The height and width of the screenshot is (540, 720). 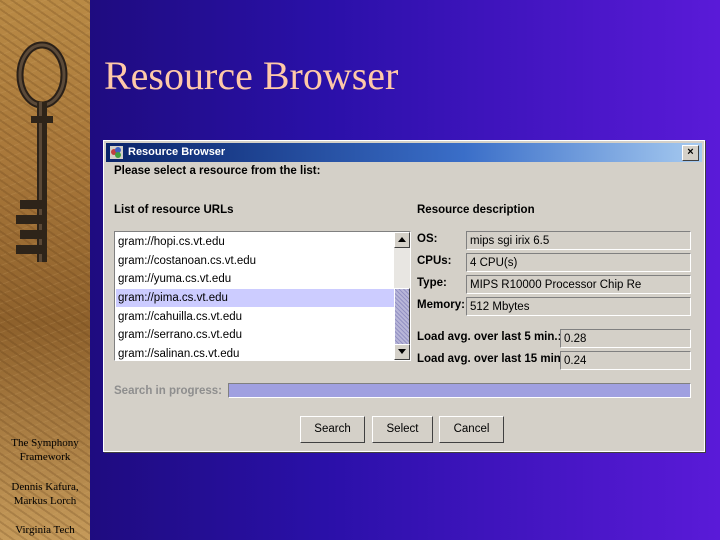 I want to click on list-scrollbar, so click(x=402, y=296).